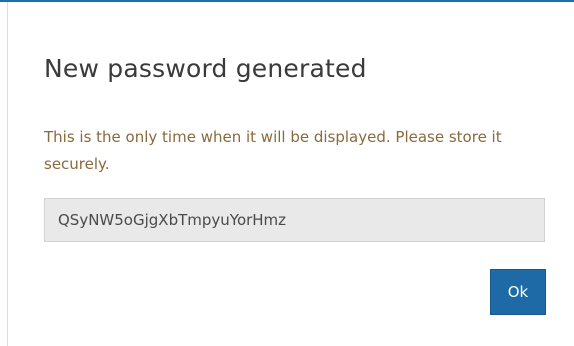 The height and width of the screenshot is (346, 574). What do you see at coordinates (518, 292) in the screenshot?
I see `ok-button: Ok` at bounding box center [518, 292].